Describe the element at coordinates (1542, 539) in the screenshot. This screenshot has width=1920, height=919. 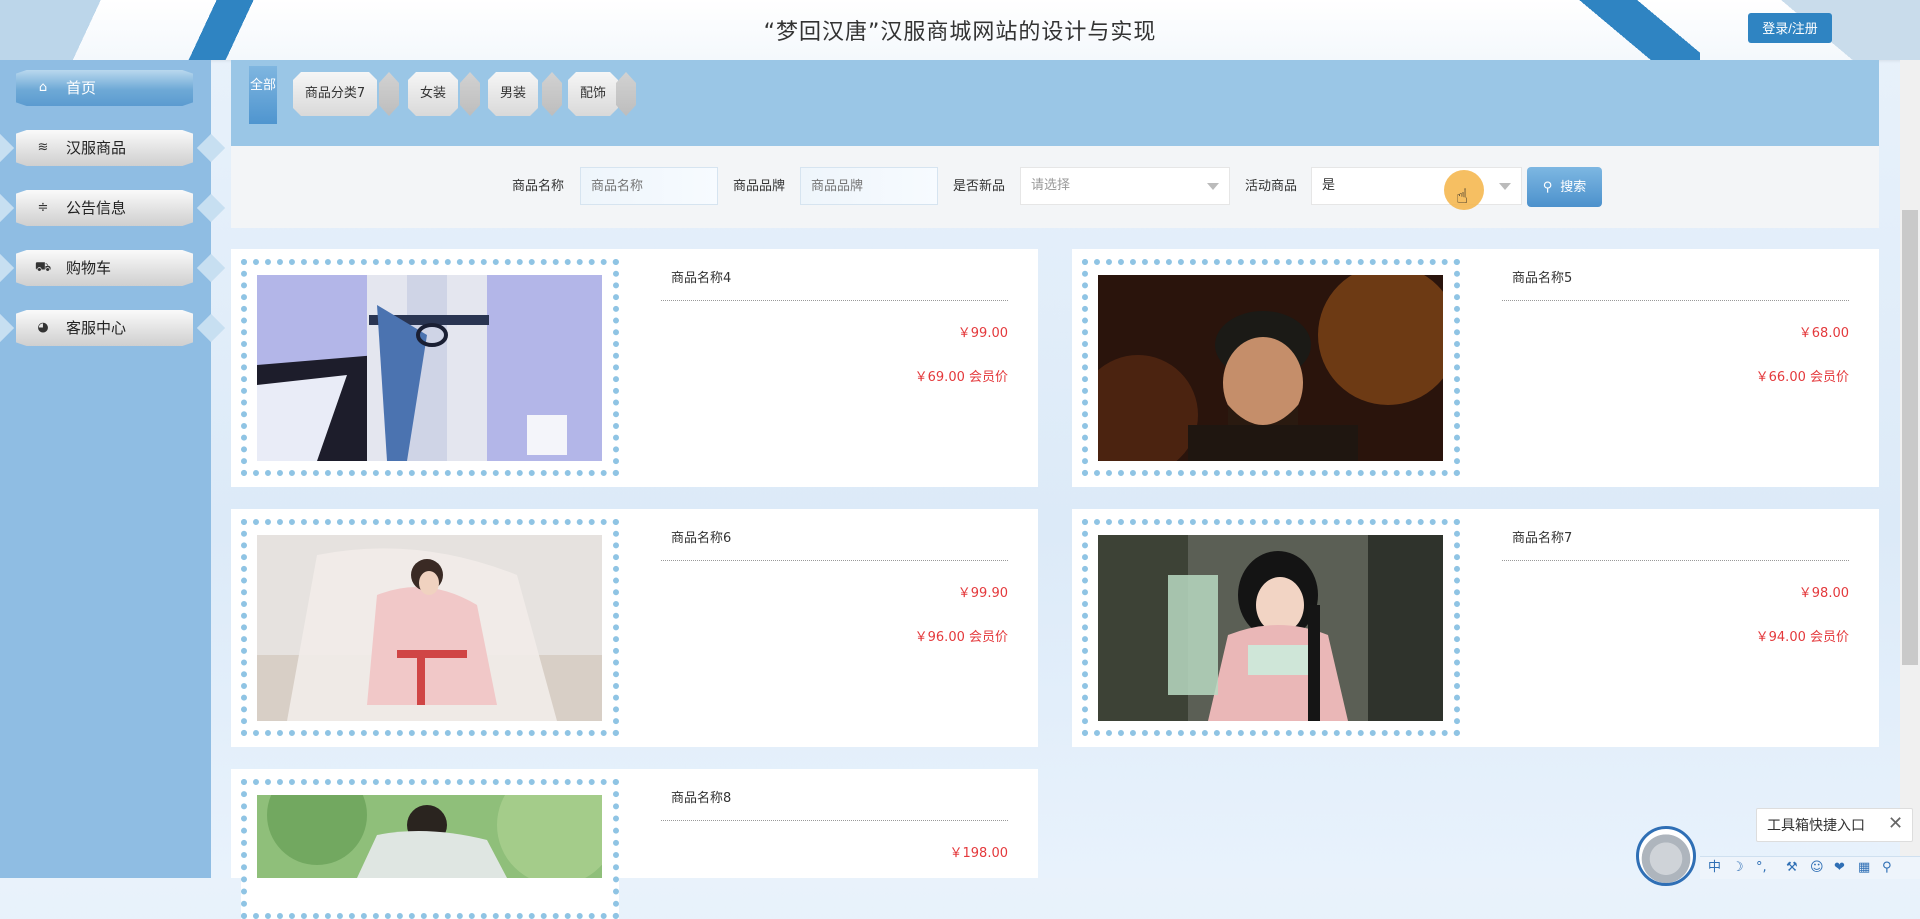
I see `product-name: 商品名称7` at that location.